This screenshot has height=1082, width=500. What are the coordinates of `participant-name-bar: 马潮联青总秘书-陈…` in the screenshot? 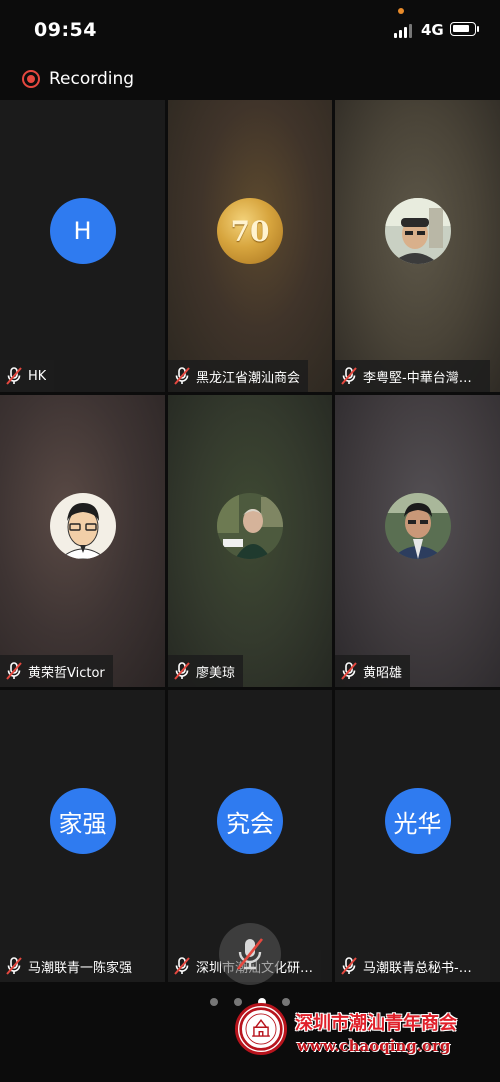 It's located at (412, 966).